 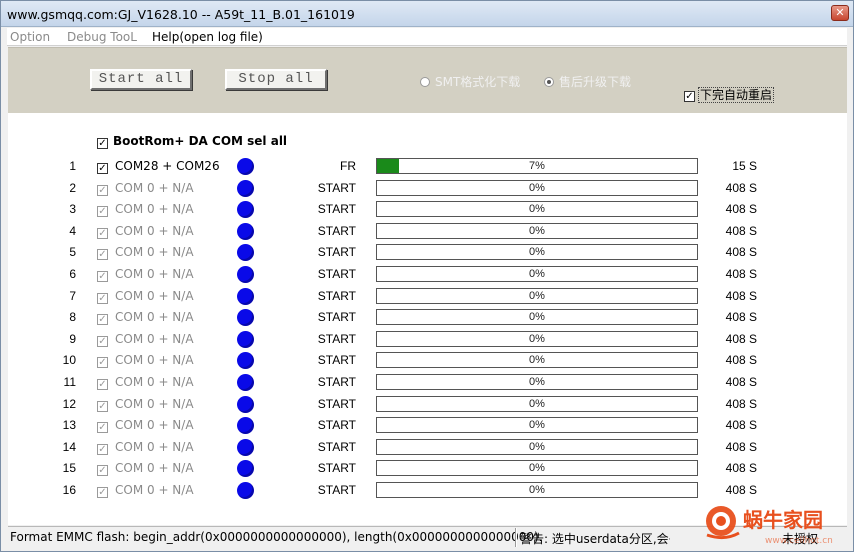 I want to click on row-index: 14, so click(x=69, y=446).